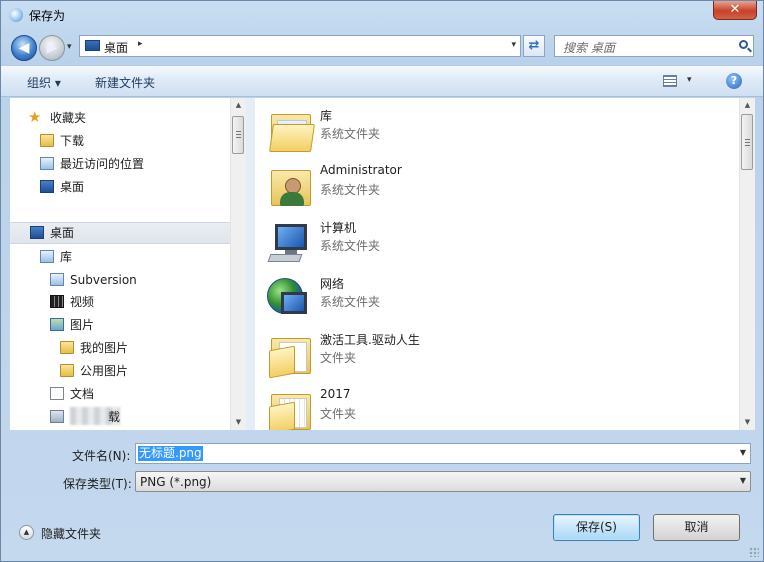 The height and width of the screenshot is (562, 764). I want to click on filename-label: 文件名(N):, so click(101, 456).